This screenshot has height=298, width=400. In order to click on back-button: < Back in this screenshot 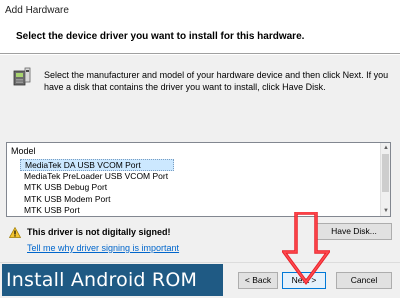, I will do `click(258, 280)`.